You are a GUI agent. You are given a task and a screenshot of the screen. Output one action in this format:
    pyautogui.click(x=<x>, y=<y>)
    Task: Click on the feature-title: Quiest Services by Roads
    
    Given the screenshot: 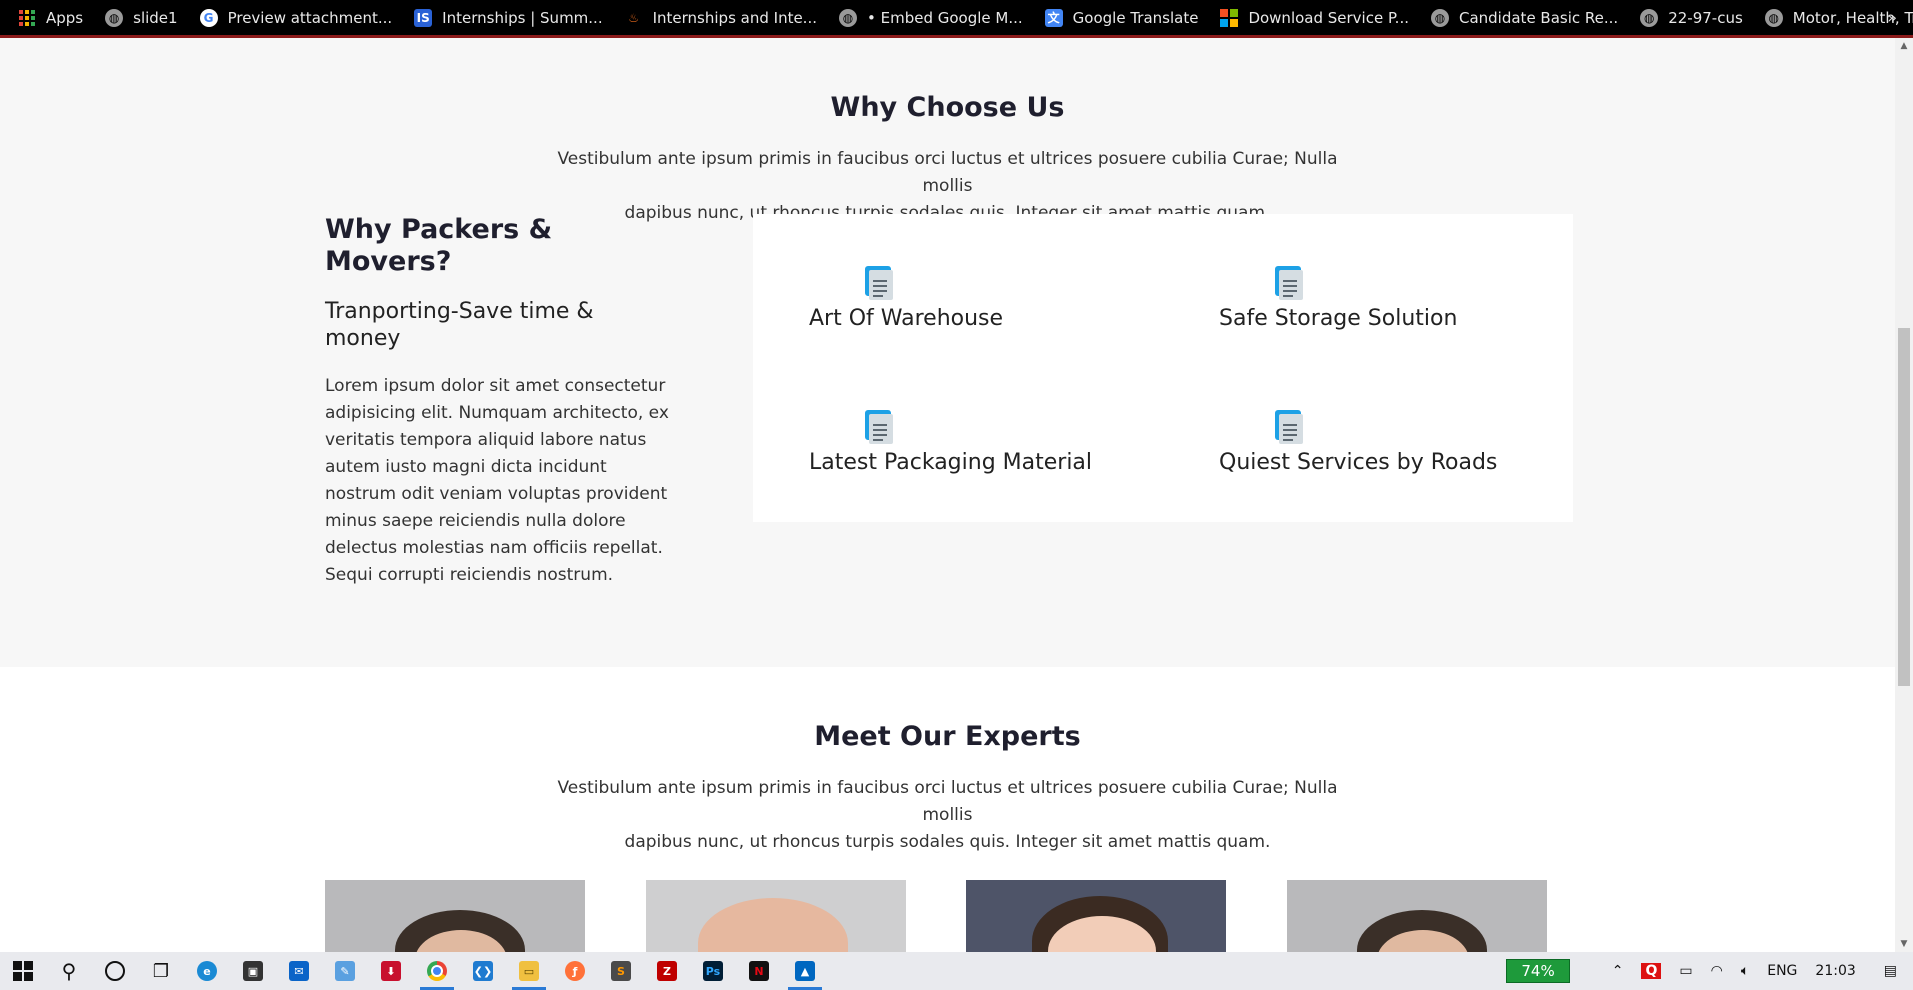 What is the action you would take?
    pyautogui.click(x=1358, y=462)
    